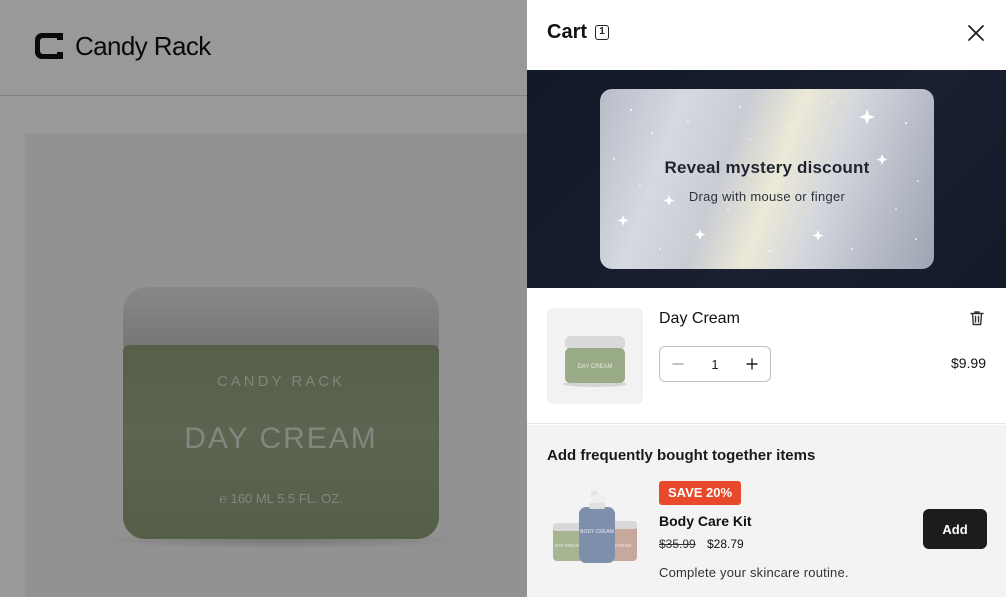 Image resolution: width=1006 pixels, height=597 pixels. I want to click on line-item-price: $9.99, so click(968, 363).